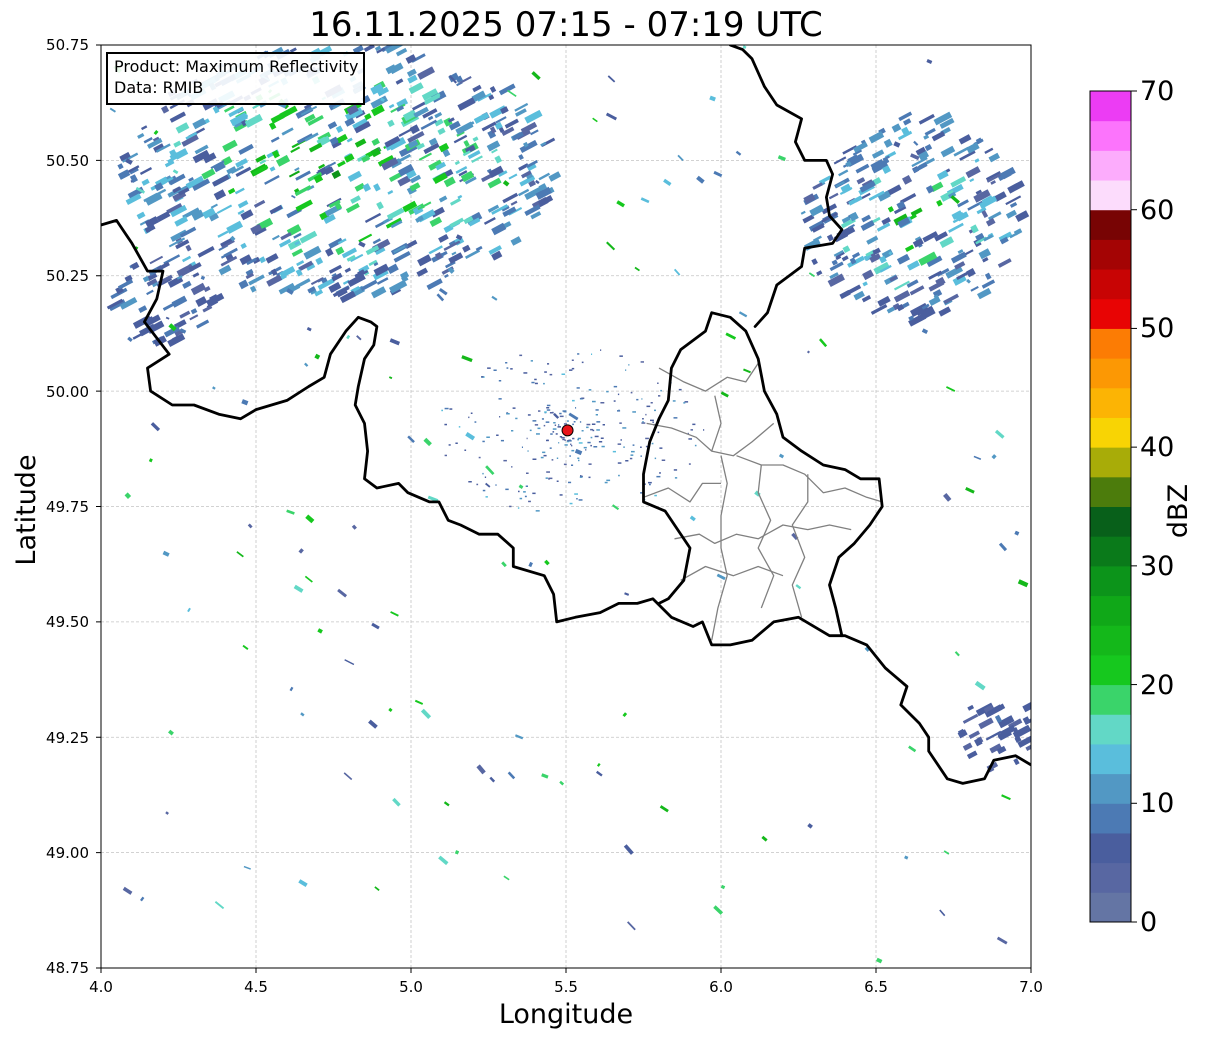  Describe the element at coordinates (1157, 210) in the screenshot. I see `colorbar-tick-label: 60` at that location.